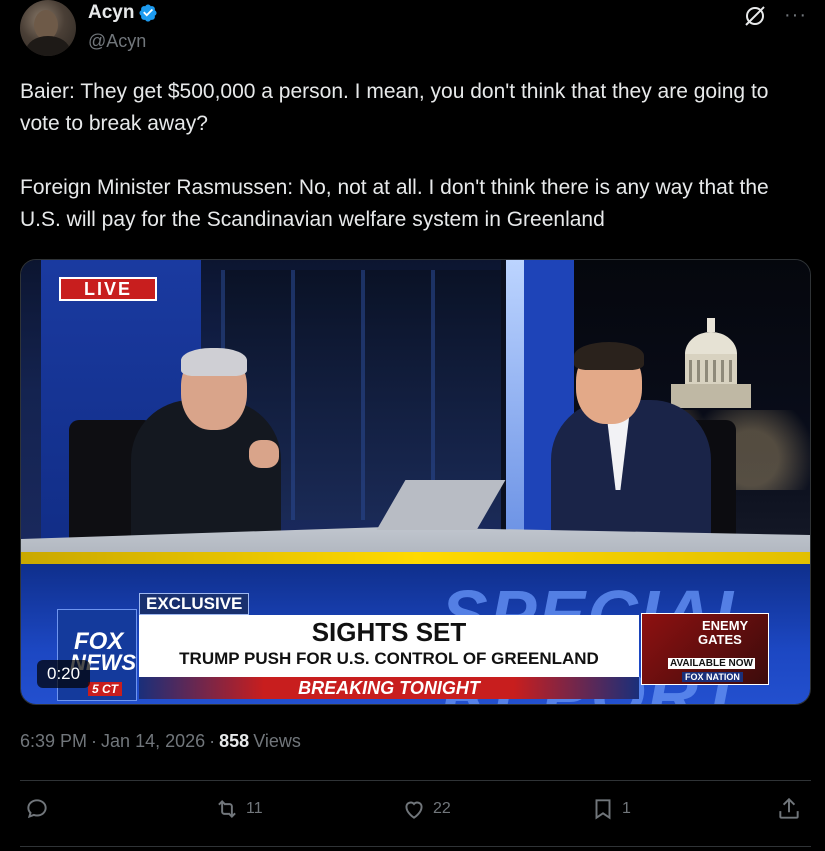  What do you see at coordinates (711, 363) in the screenshot?
I see `capitol-dome-icon` at bounding box center [711, 363].